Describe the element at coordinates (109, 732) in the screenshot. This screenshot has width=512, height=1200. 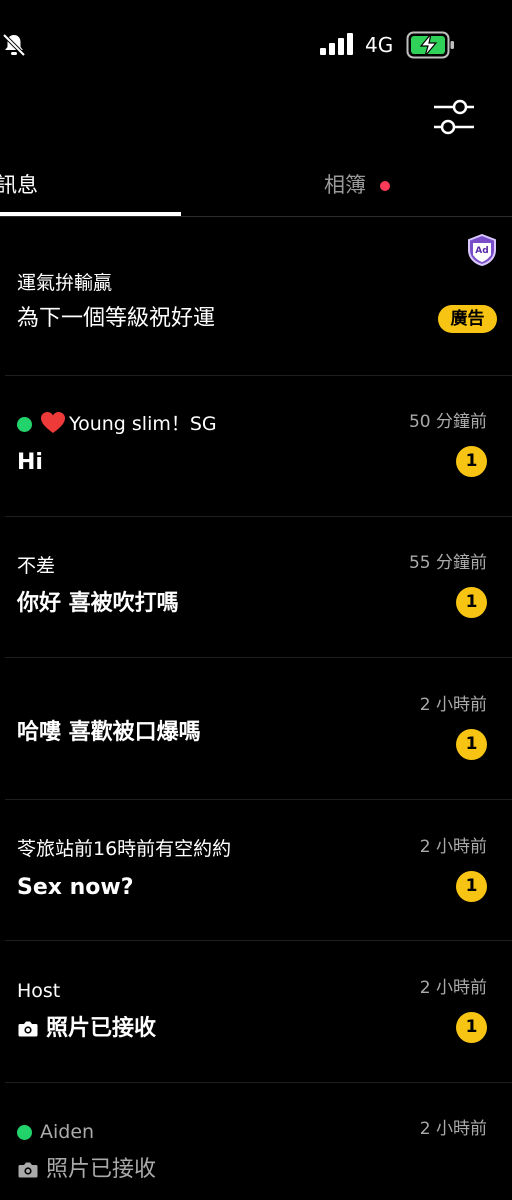
I see `conversation-message: 哈嘍 喜歡被口爆嗎` at that location.